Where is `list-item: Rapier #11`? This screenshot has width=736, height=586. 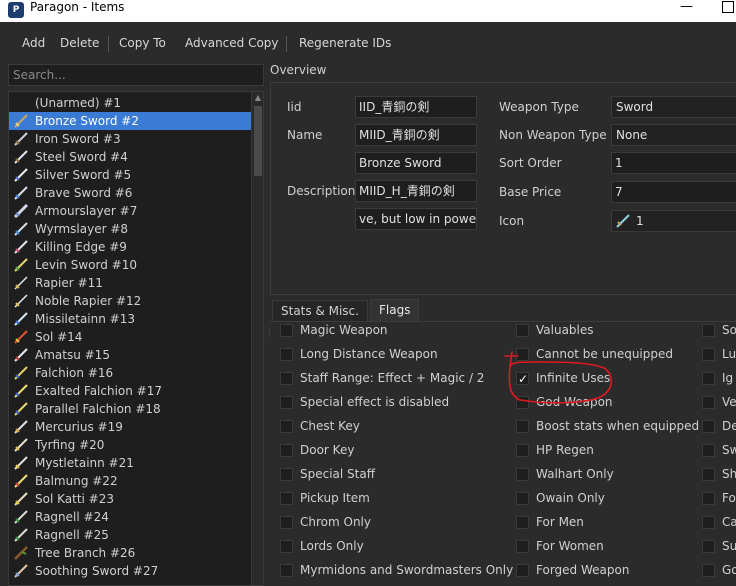
list-item: Rapier #11 is located at coordinates (130, 283).